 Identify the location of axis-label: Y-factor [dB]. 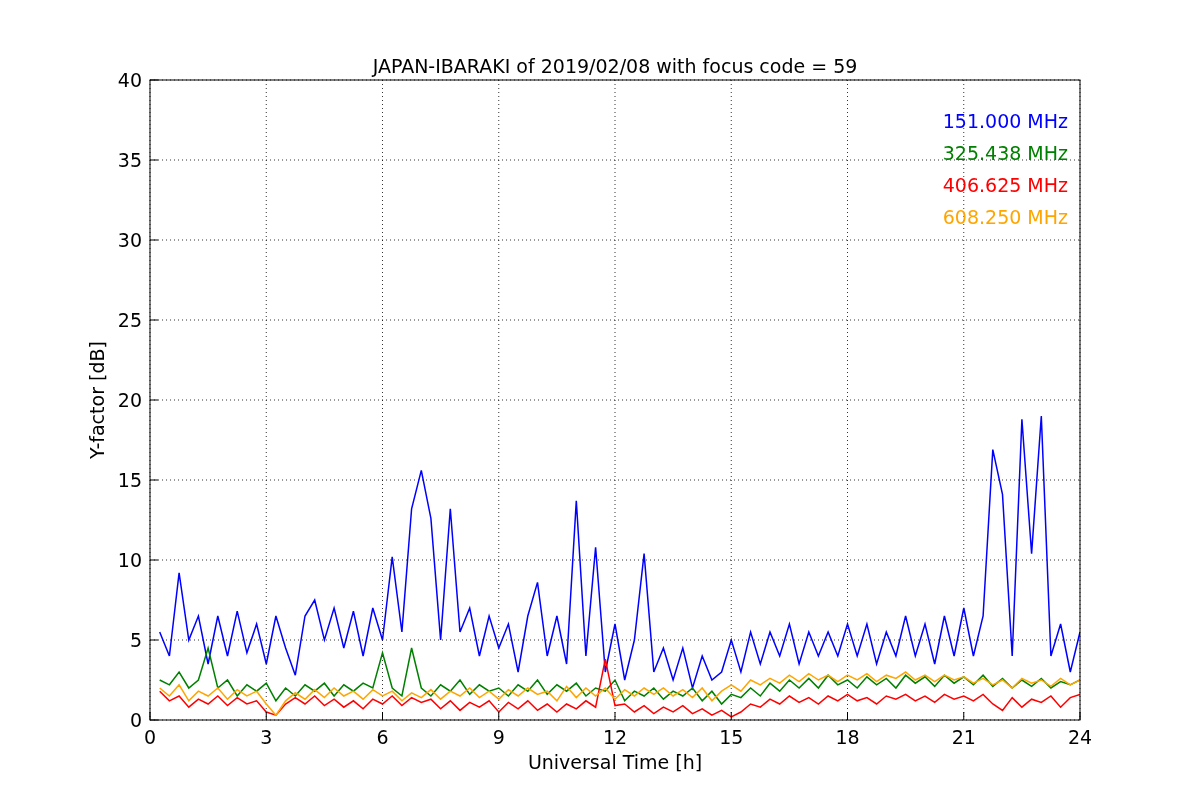
(97, 400).